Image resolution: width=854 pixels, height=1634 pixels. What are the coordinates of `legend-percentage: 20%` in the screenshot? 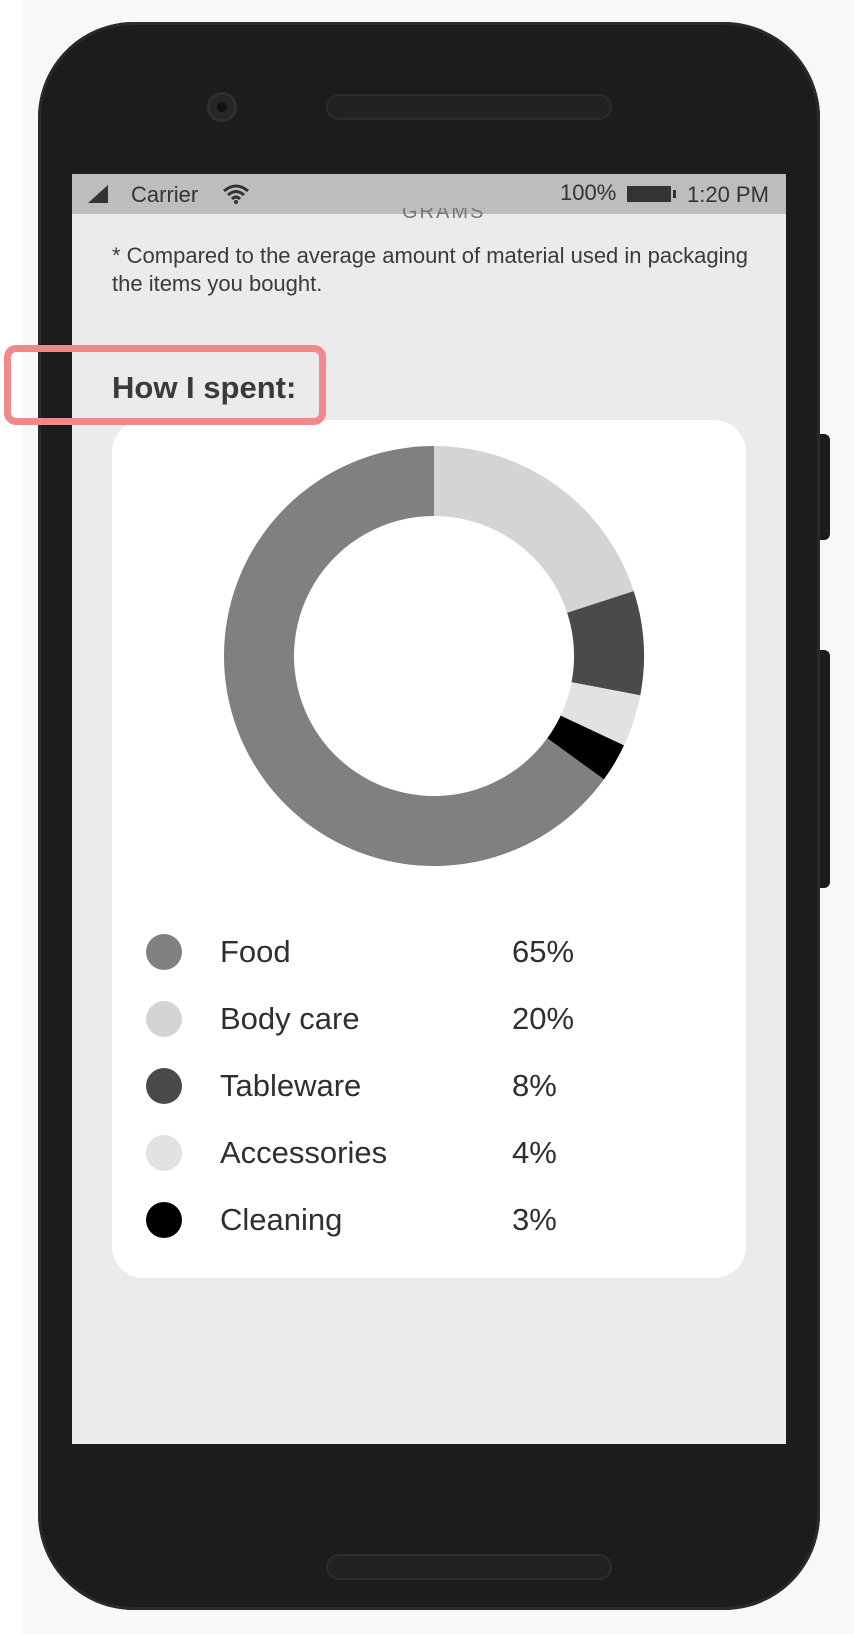 It's located at (543, 1018).